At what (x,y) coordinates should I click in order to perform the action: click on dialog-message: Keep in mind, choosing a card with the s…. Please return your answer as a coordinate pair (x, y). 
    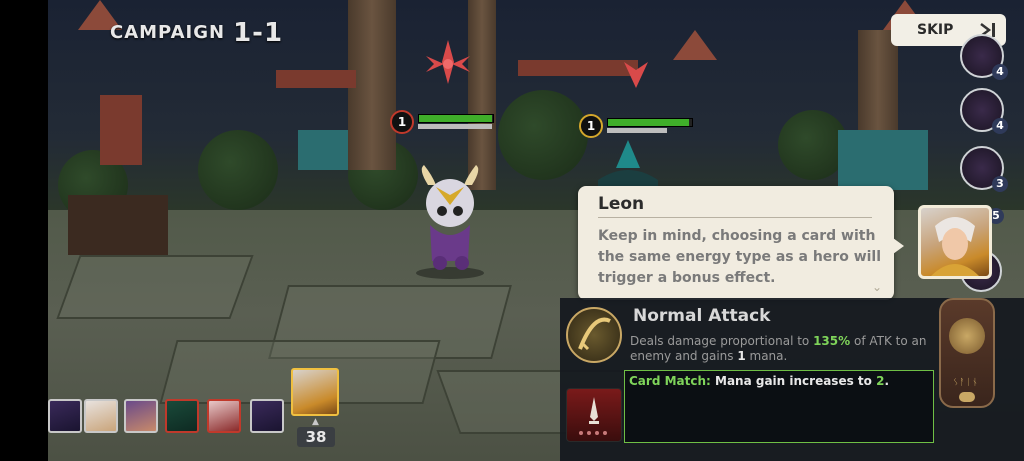
    Looking at the image, I should click on (740, 257).